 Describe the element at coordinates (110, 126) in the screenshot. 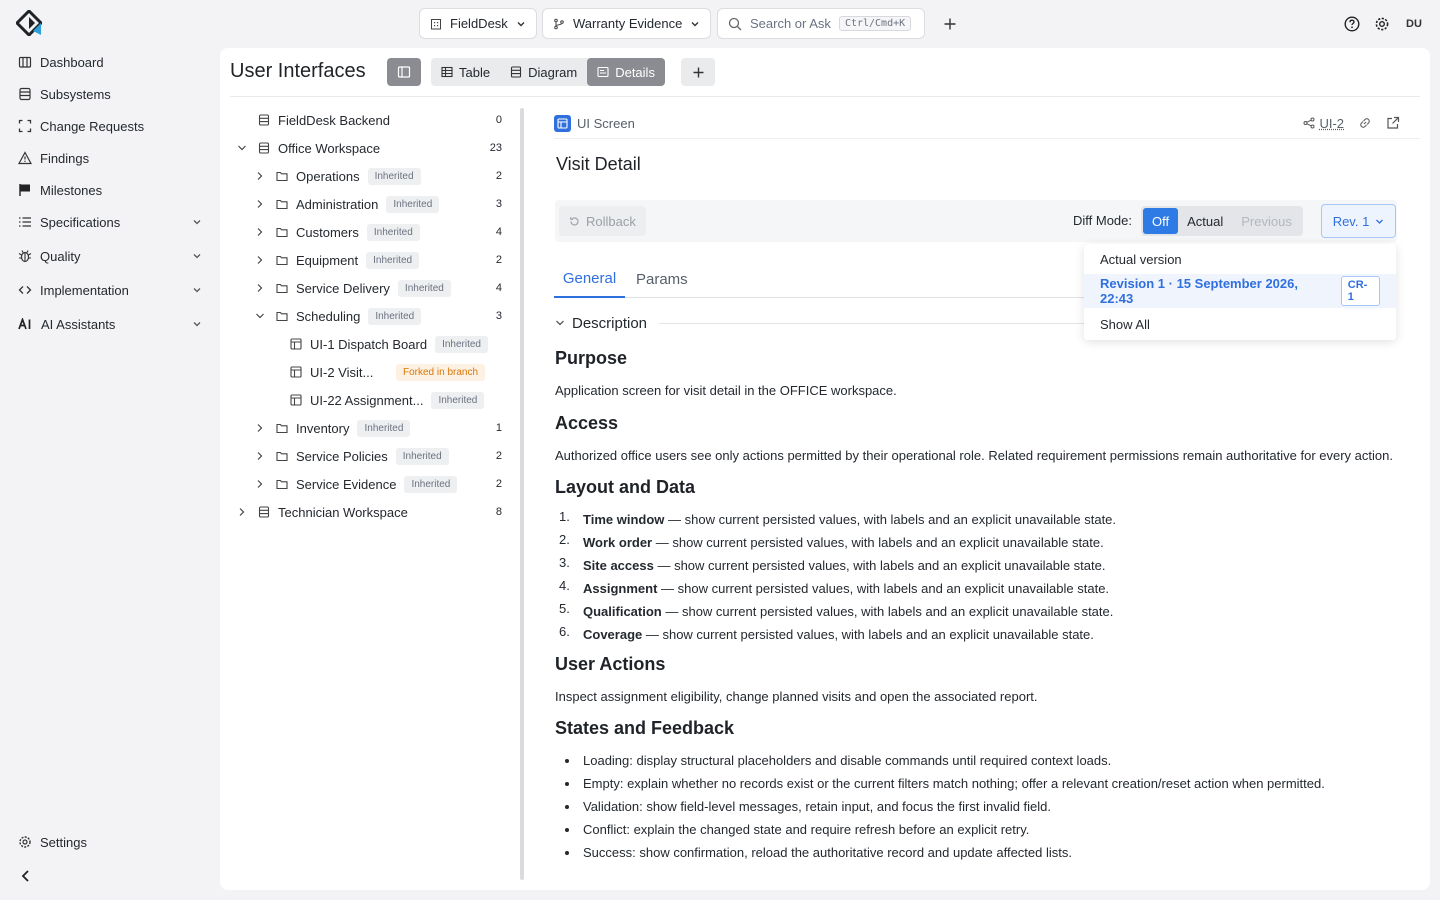

I see `sidebar-item-change-requests: Change Requests` at that location.